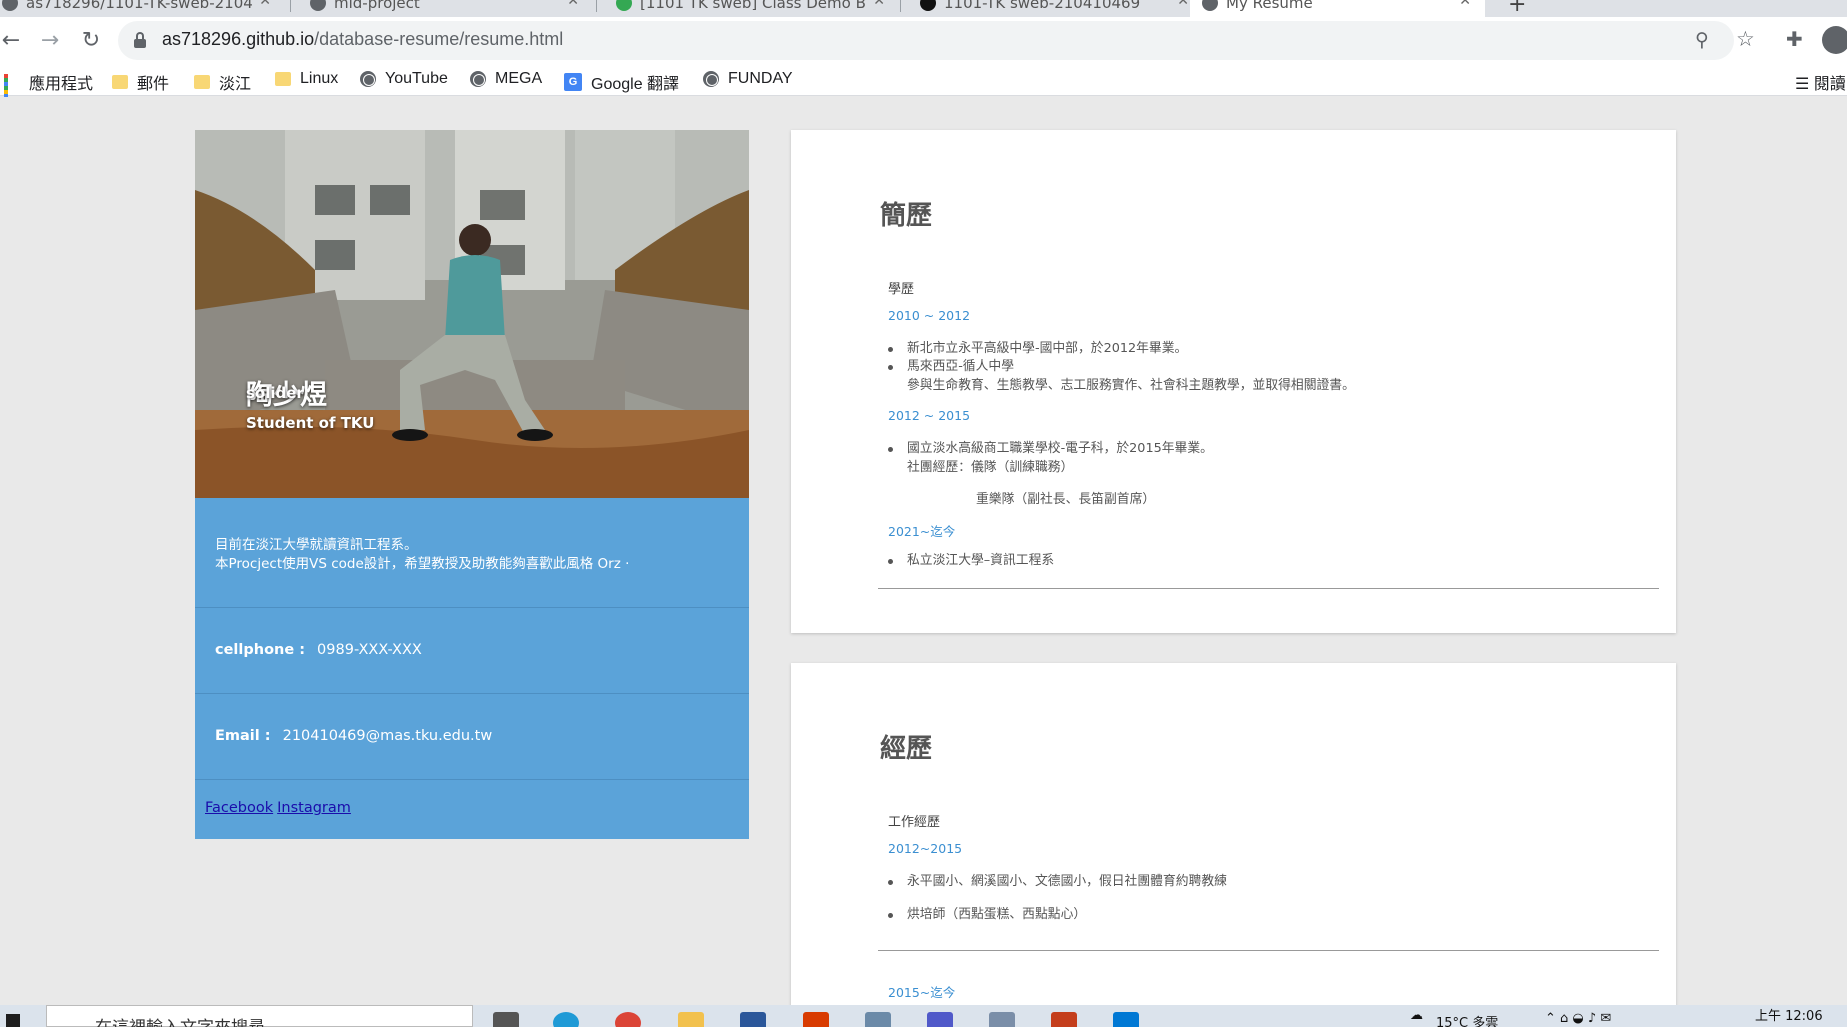 The image size is (1847, 1027). I want to click on tab-mid-project: mid-project ✕, so click(445, 8).